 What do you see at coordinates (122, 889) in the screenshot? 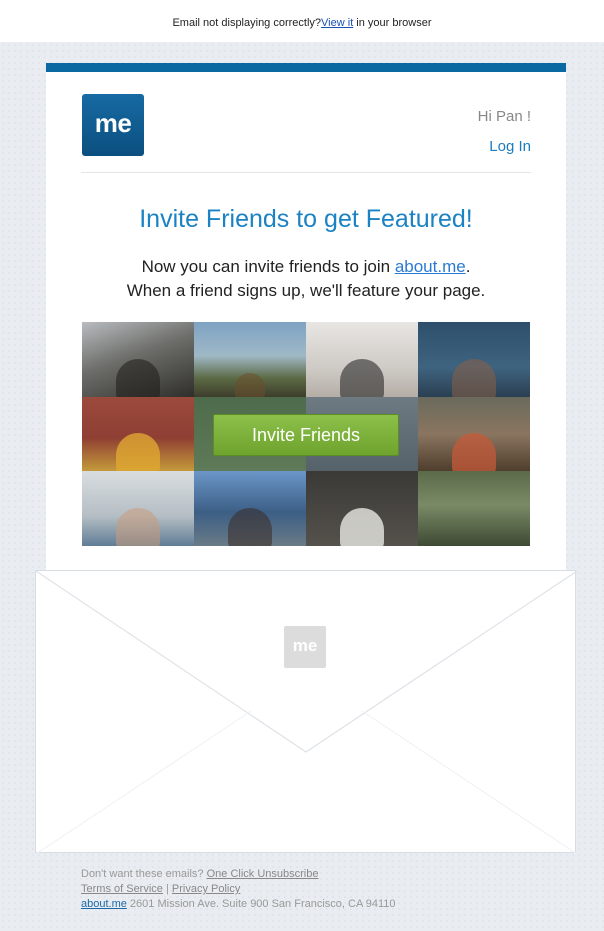
I see `terms-link: Terms of Service` at bounding box center [122, 889].